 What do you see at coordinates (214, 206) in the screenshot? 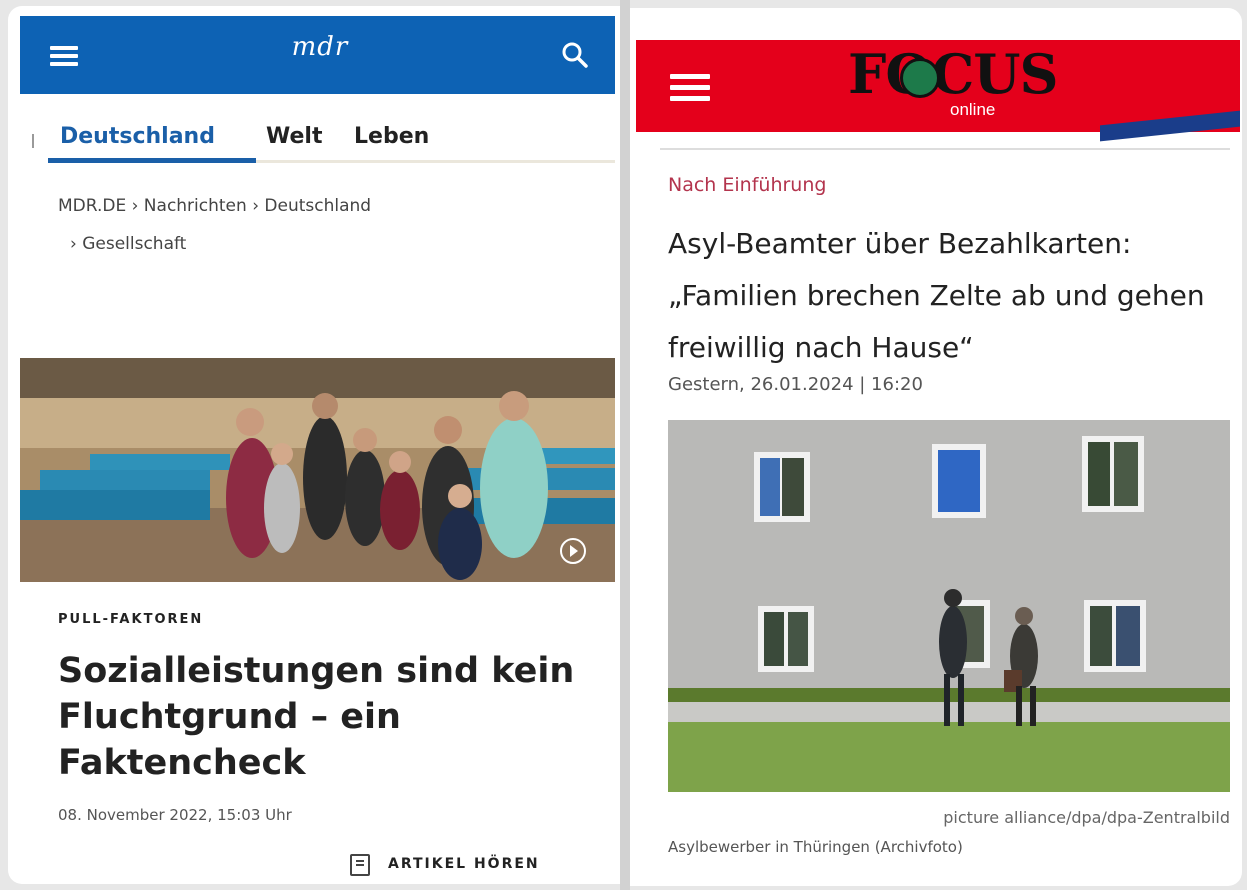
I see `breadcrumb: MDR.DE › Nachrichten › Deutschland` at bounding box center [214, 206].